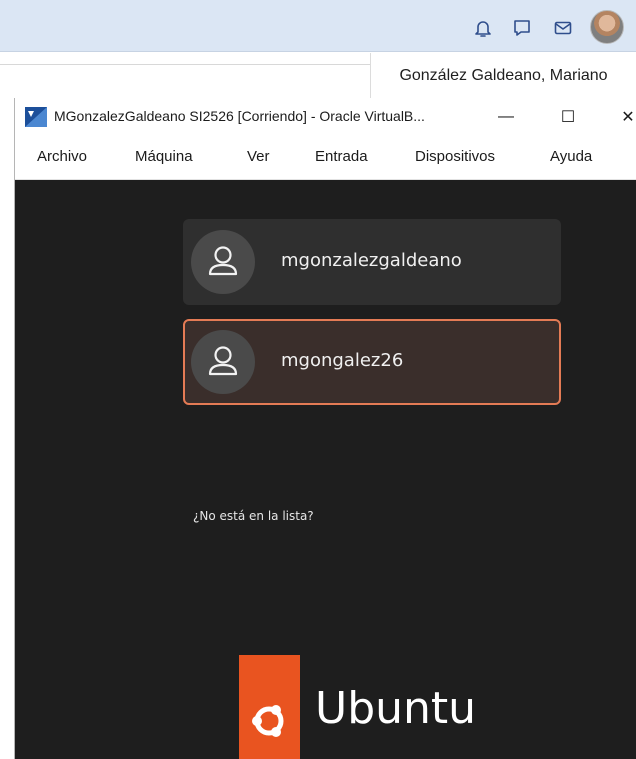  I want to click on user-name: mgongalez26, so click(342, 360).